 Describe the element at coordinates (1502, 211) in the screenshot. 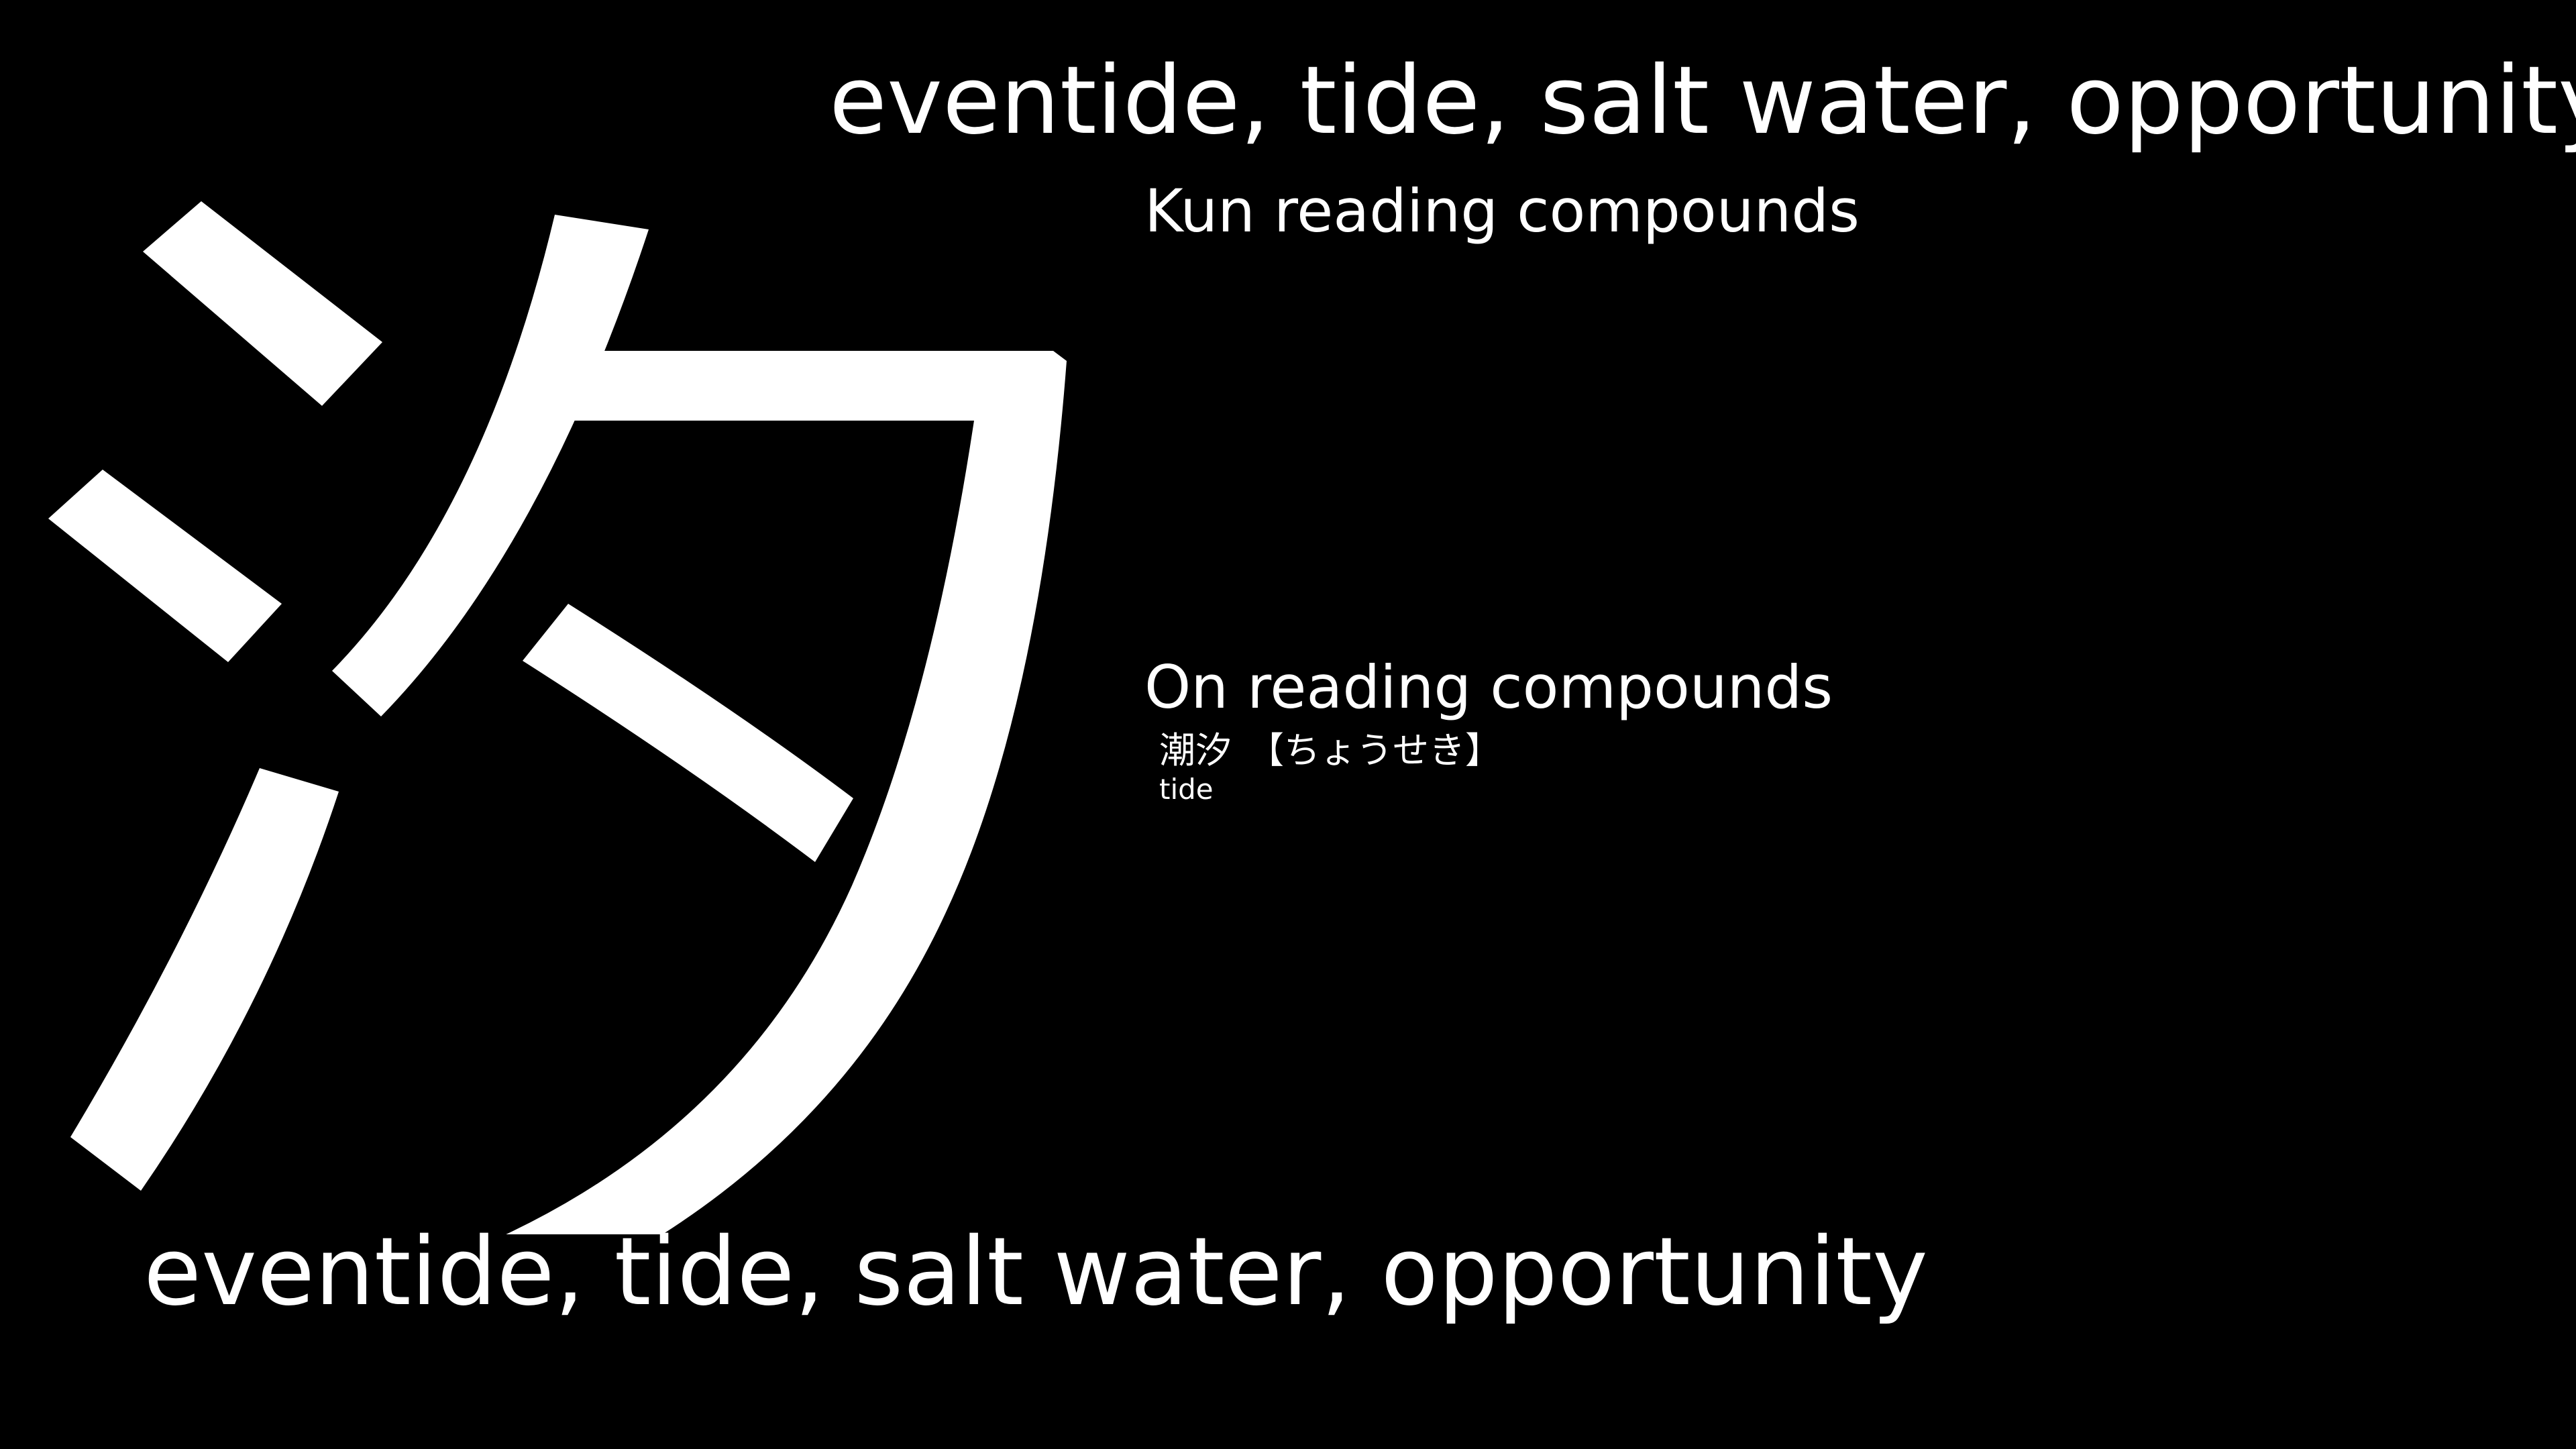

I see `kun-reading-heading: Kun reading compounds` at that location.